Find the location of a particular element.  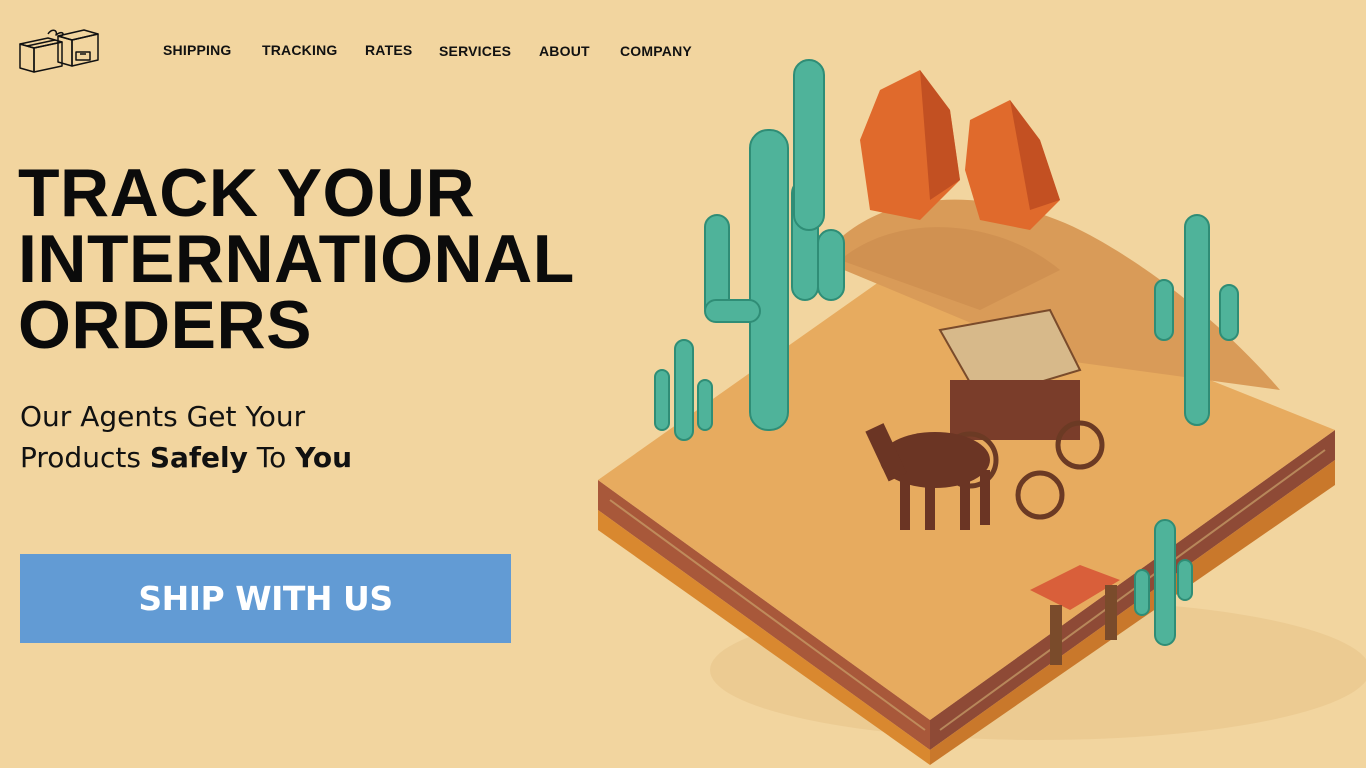

subtitle-text: To is located at coordinates (271, 457).